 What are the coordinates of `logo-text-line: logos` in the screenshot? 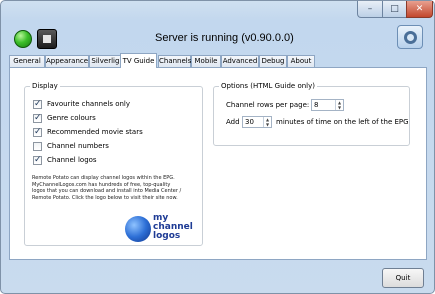 It's located at (167, 236).